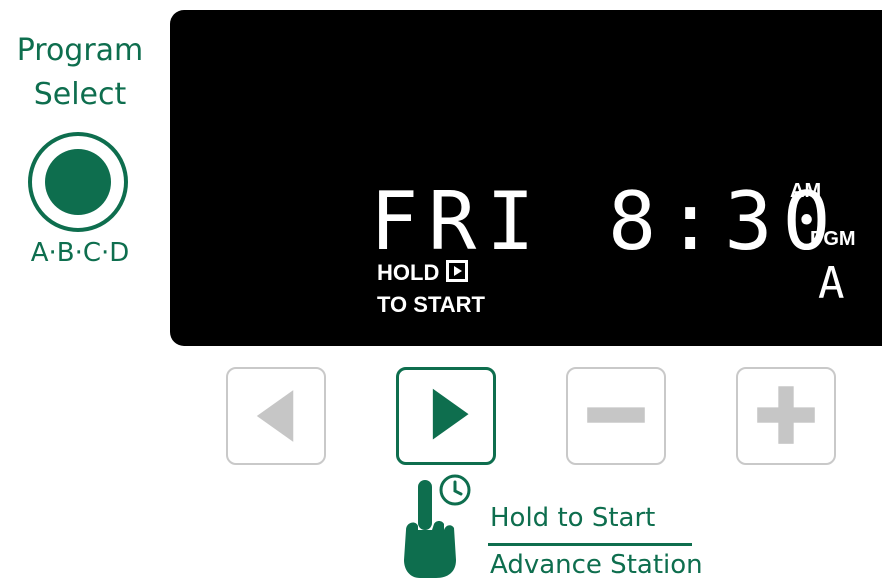  What do you see at coordinates (596, 565) in the screenshot?
I see `hint-advance-station: Advance Station` at bounding box center [596, 565].